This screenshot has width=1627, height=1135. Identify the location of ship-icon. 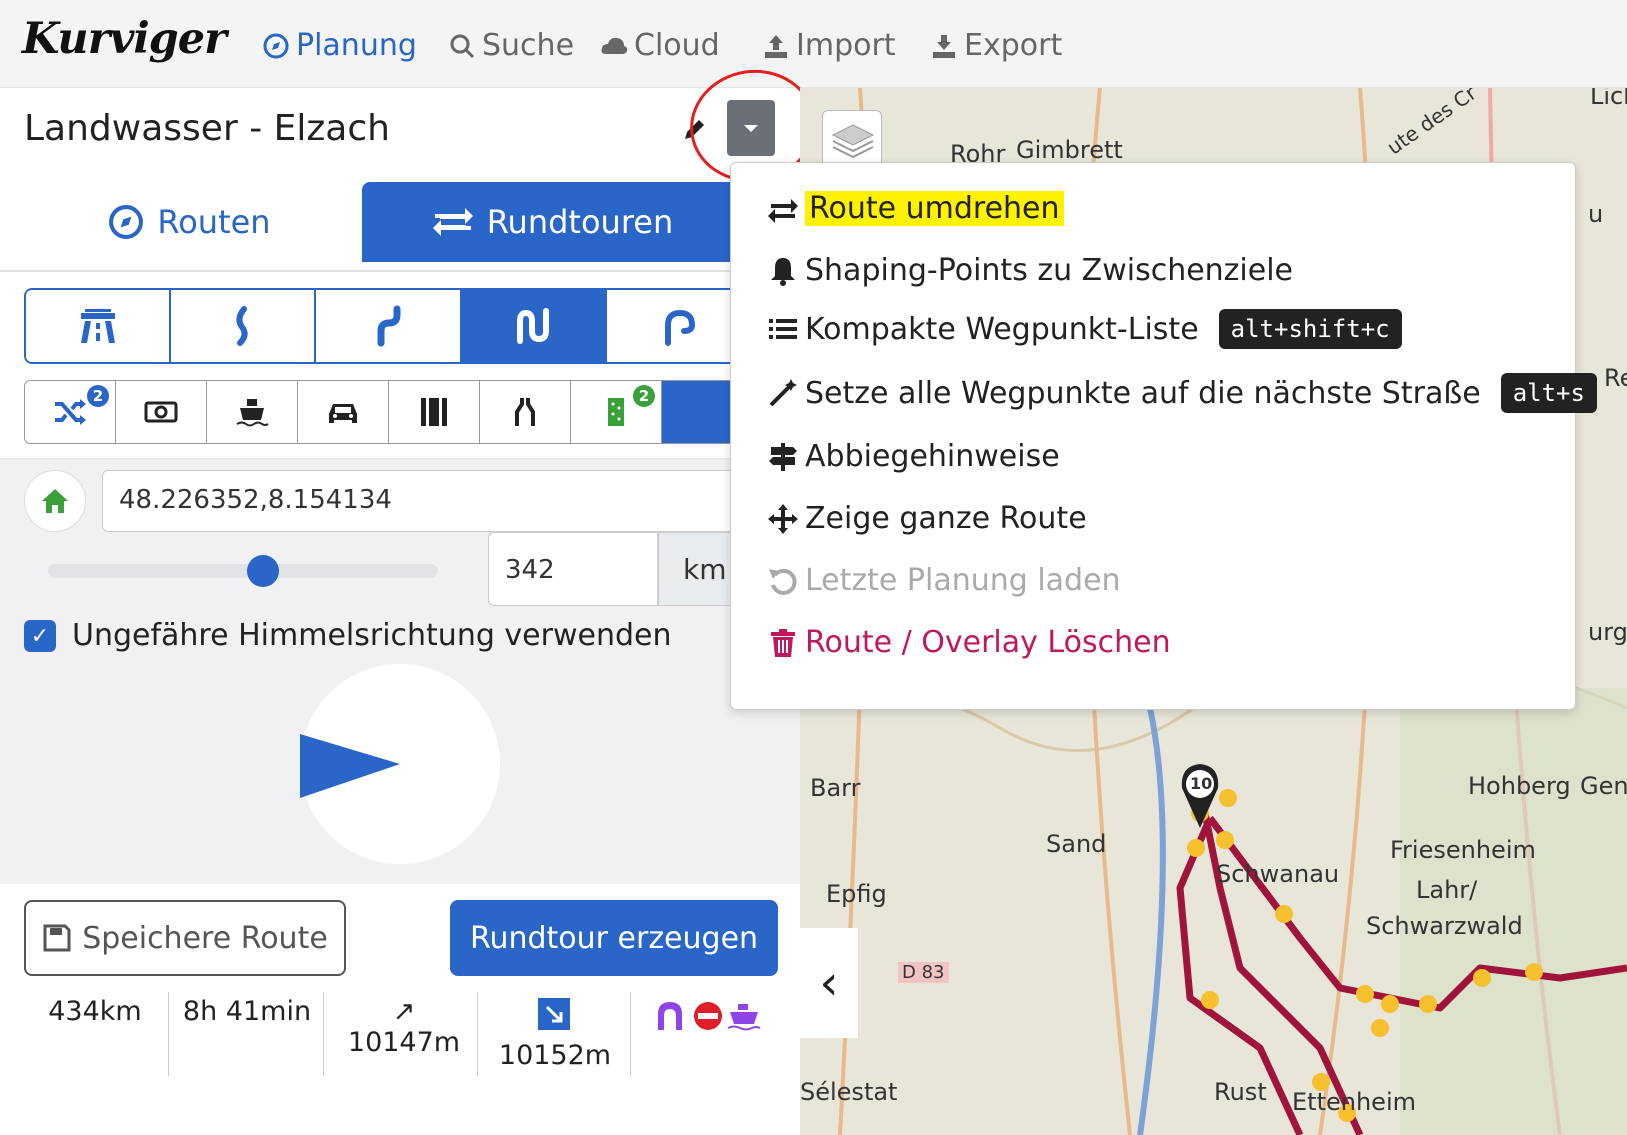
(252, 413).